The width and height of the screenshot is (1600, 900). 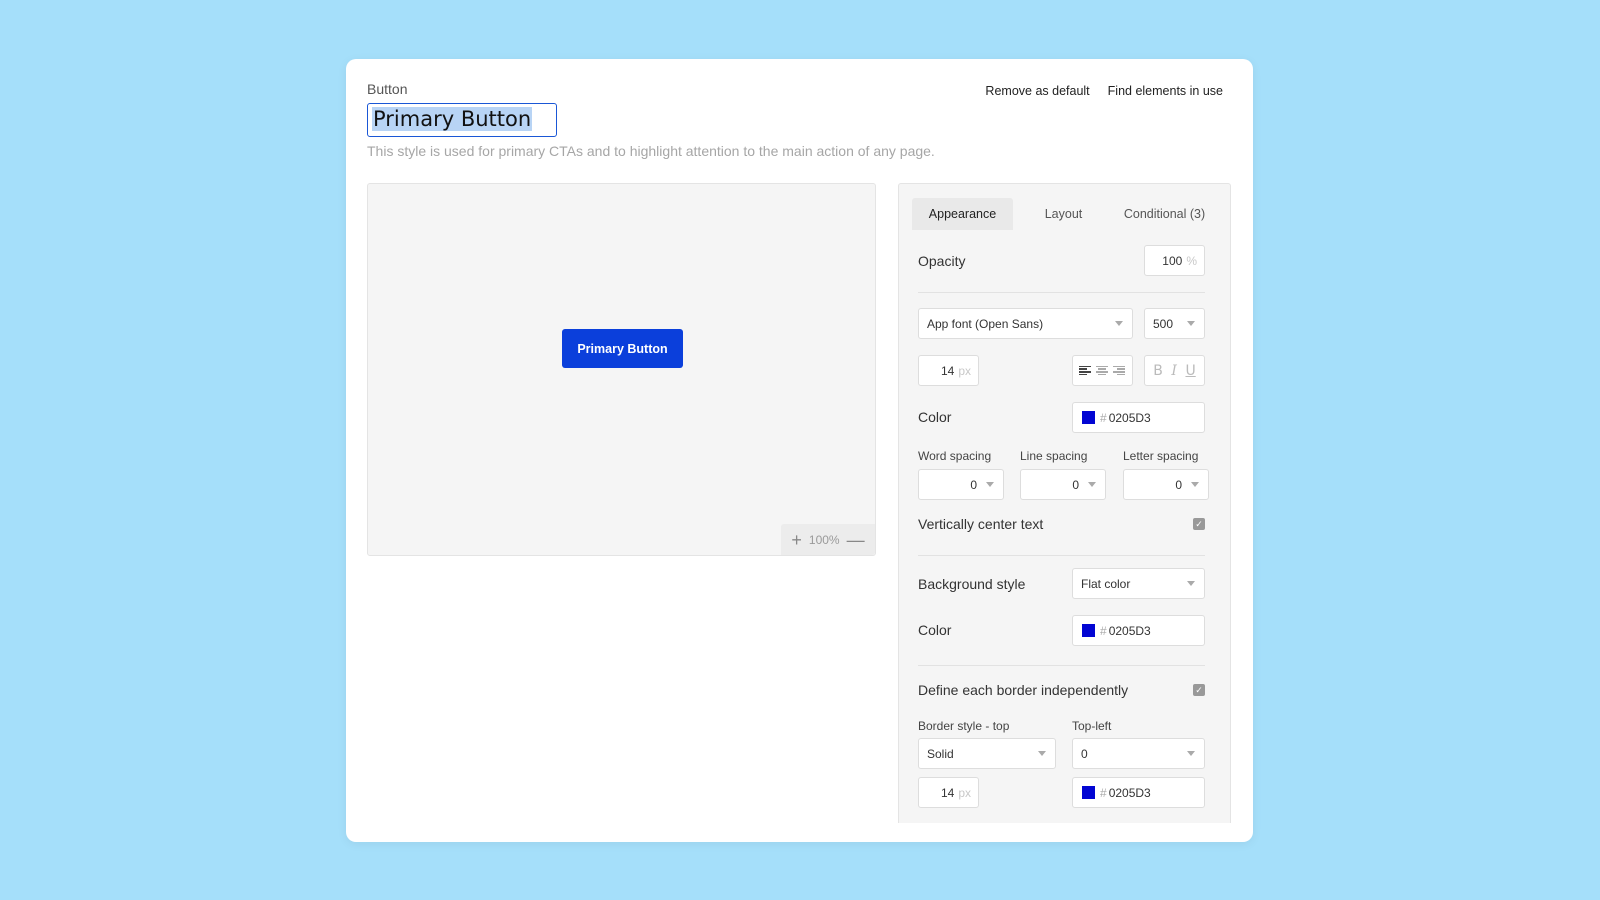 I want to click on zoom-control: + 100% —, so click(x=828, y=539).